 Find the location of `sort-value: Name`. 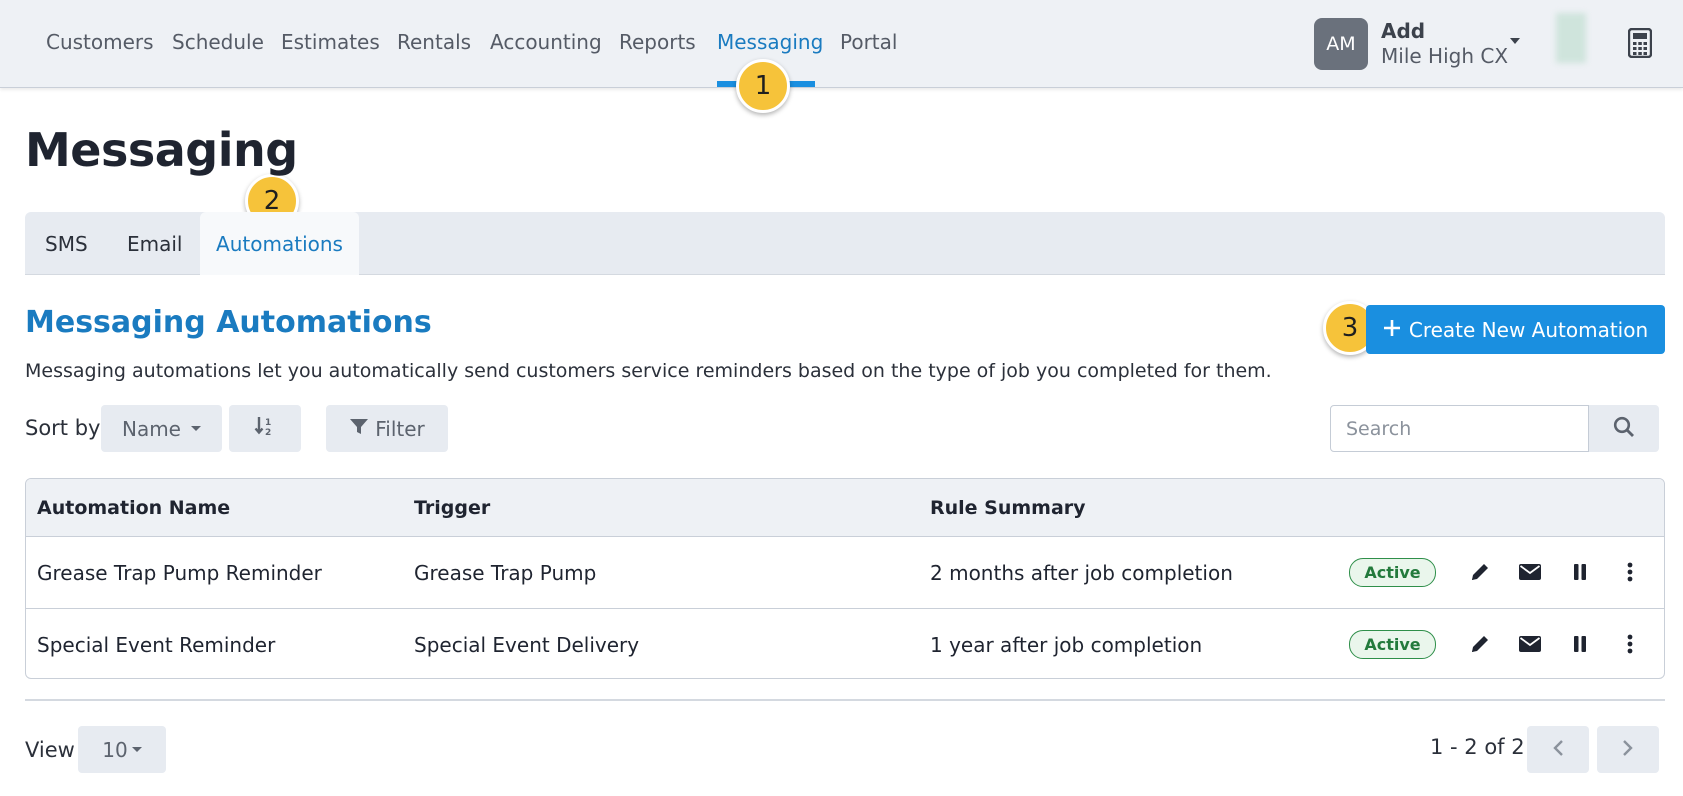

sort-value: Name is located at coordinates (151, 428).